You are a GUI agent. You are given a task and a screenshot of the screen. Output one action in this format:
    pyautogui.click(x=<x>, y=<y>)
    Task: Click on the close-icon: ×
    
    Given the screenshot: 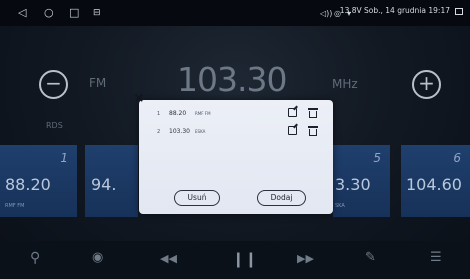 What is the action you would take?
    pyautogui.click(x=139, y=99)
    